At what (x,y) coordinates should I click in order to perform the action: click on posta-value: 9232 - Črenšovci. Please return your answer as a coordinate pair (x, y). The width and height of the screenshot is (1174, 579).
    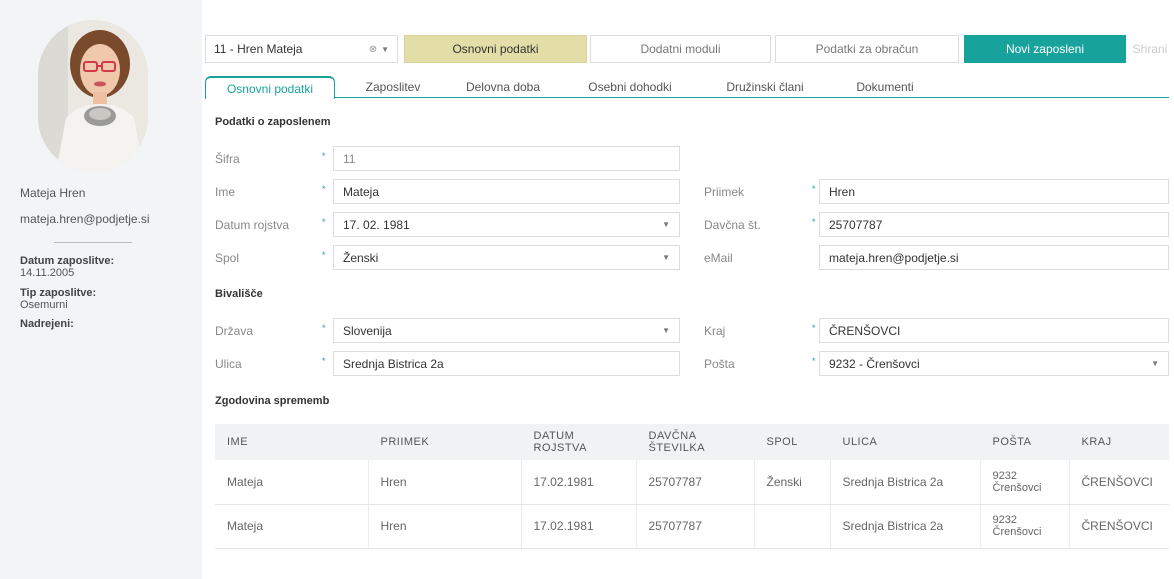
    Looking at the image, I should click on (874, 363).